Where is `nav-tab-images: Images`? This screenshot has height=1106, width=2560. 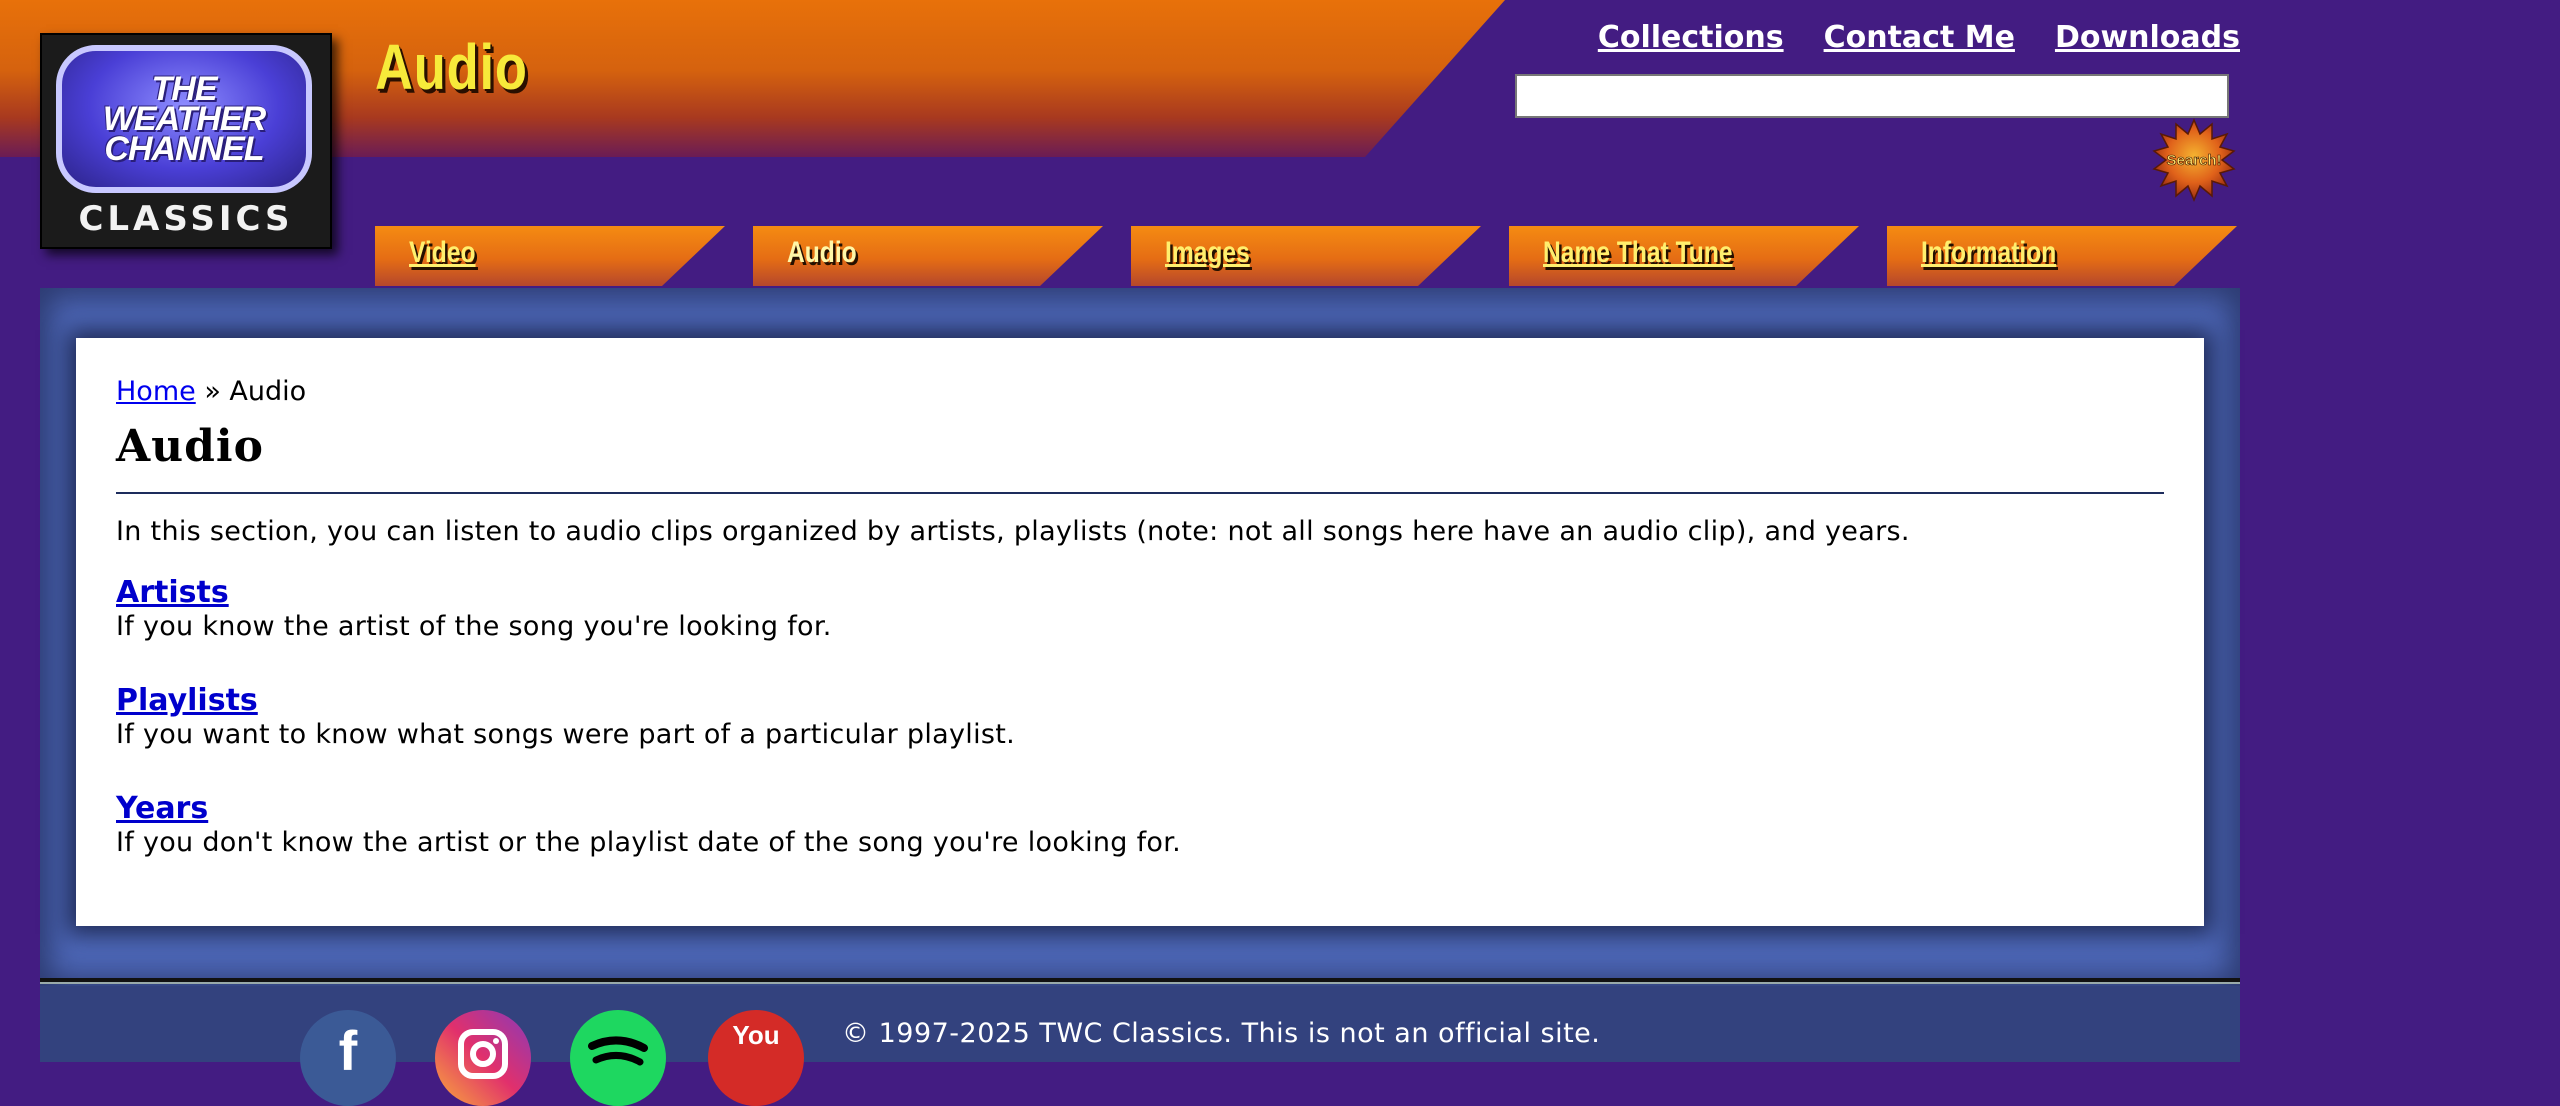 nav-tab-images: Images is located at coordinates (1306, 256).